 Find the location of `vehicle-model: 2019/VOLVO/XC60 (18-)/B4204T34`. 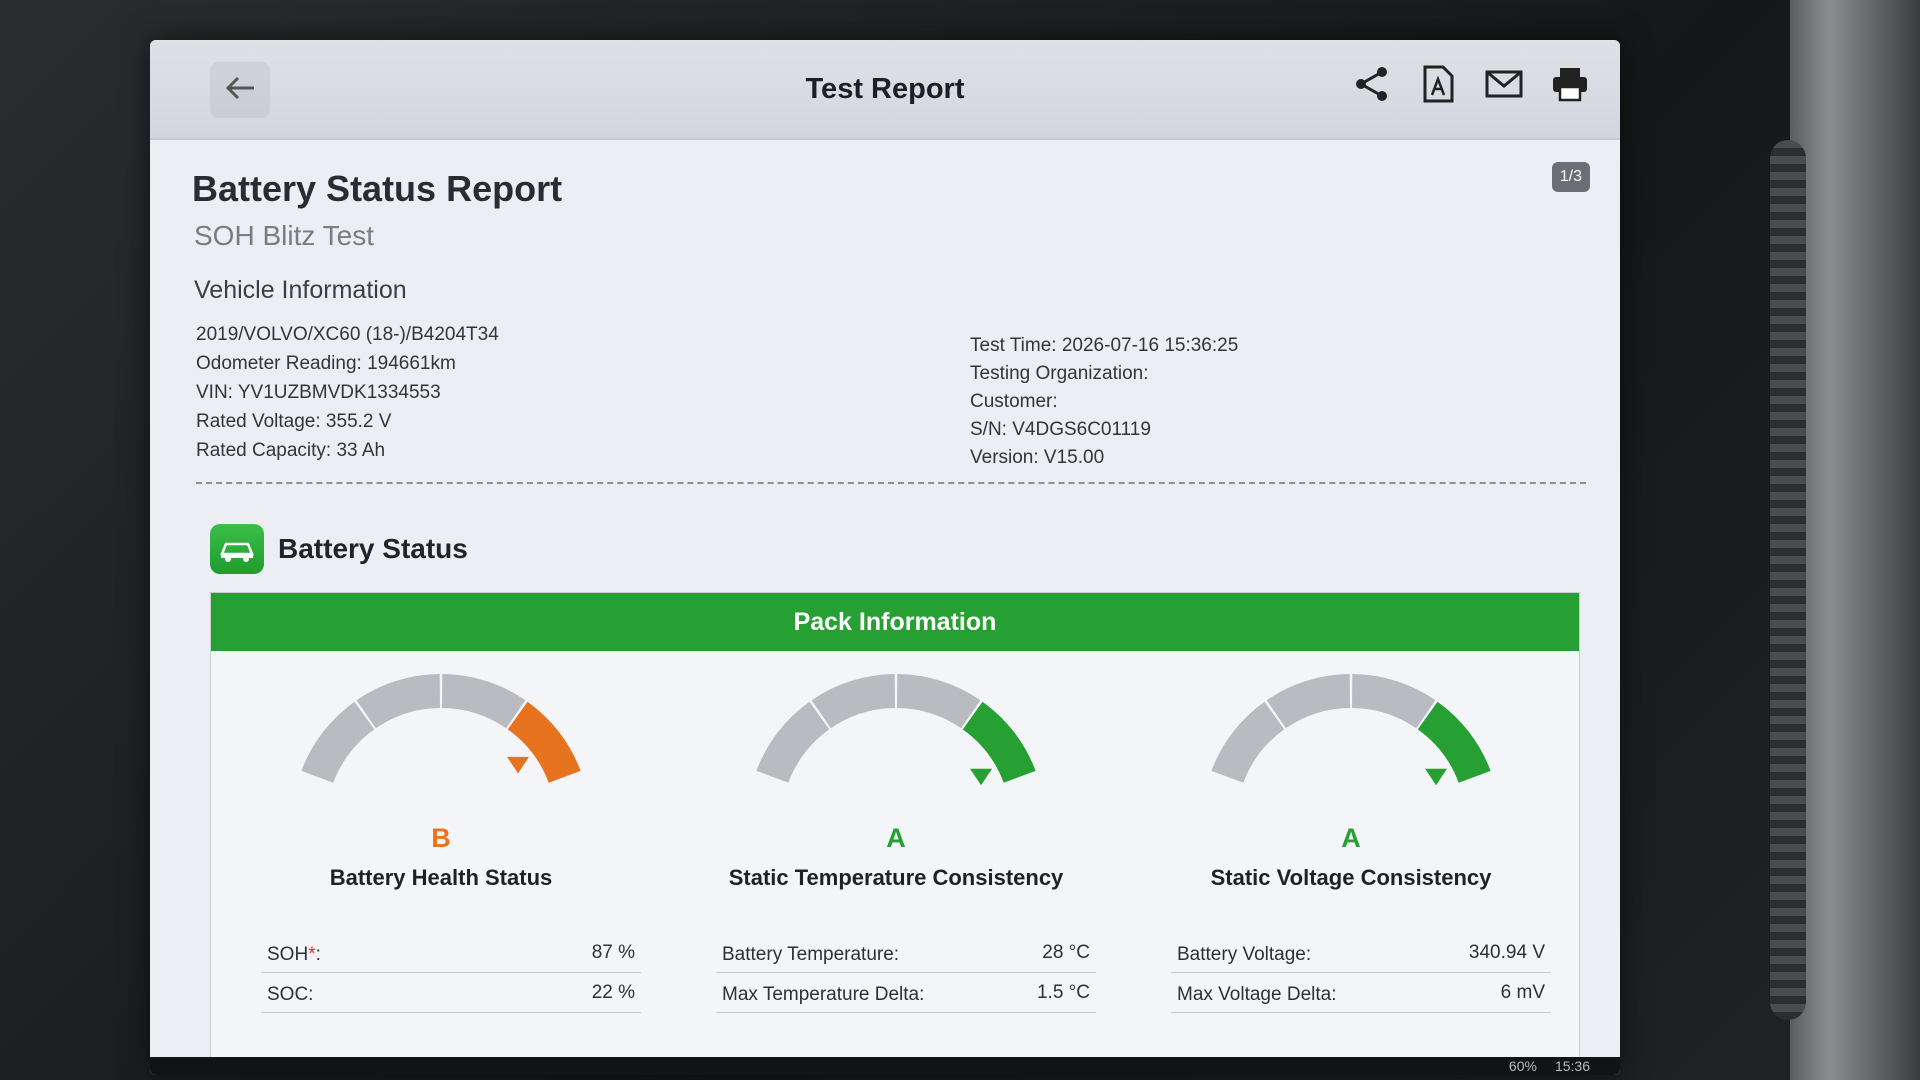

vehicle-model: 2019/VOLVO/XC60 (18-)/B4204T34 is located at coordinates (347, 334).